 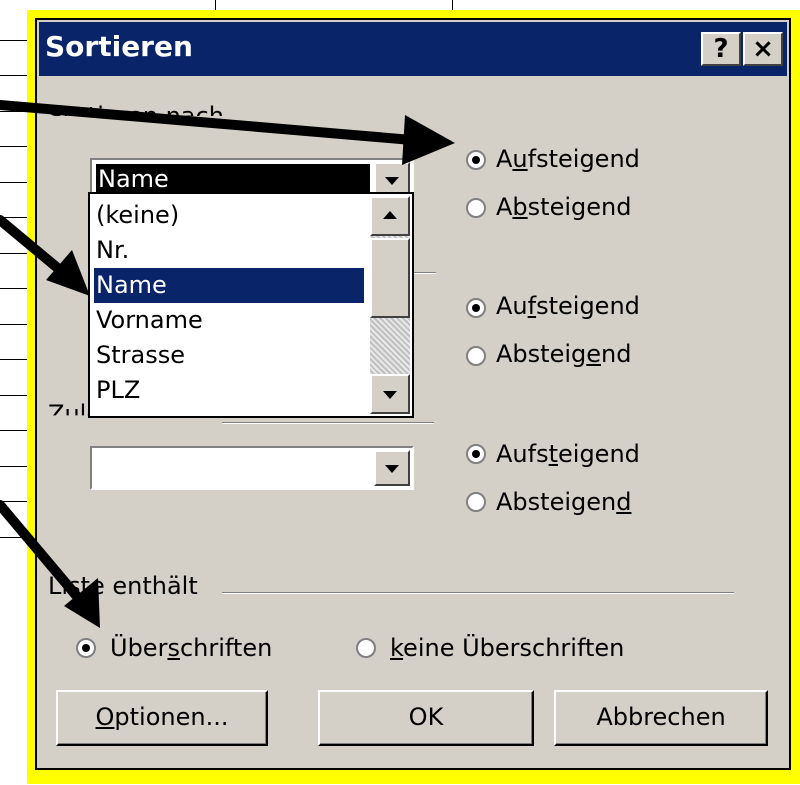 What do you see at coordinates (42, 552) in the screenshot?
I see `arrow-to-headings` at bounding box center [42, 552].